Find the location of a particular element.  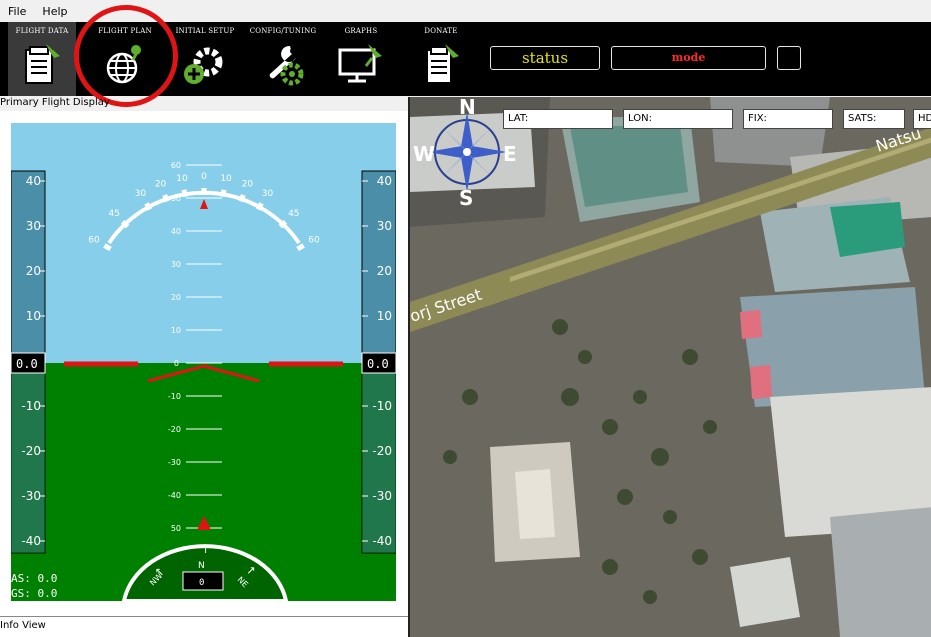

flight-plan-label: FLIGHT PLAN is located at coordinates (125, 31).